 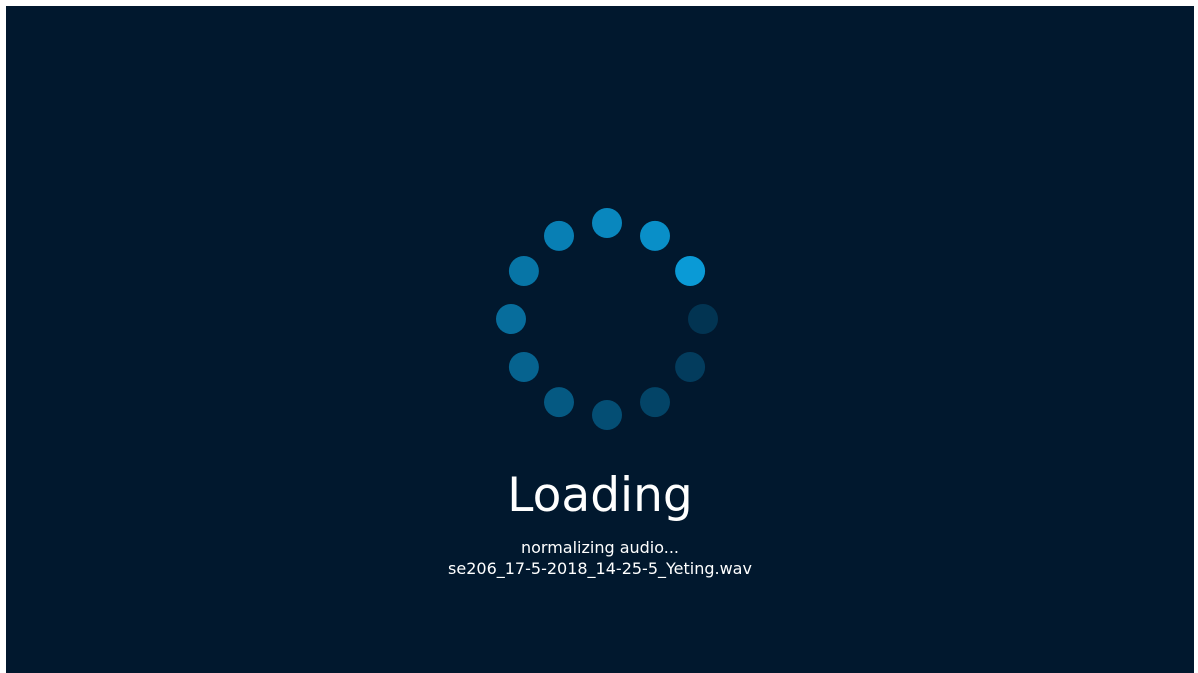 What do you see at coordinates (600, 495) in the screenshot?
I see `loading-title: Loading` at bounding box center [600, 495].